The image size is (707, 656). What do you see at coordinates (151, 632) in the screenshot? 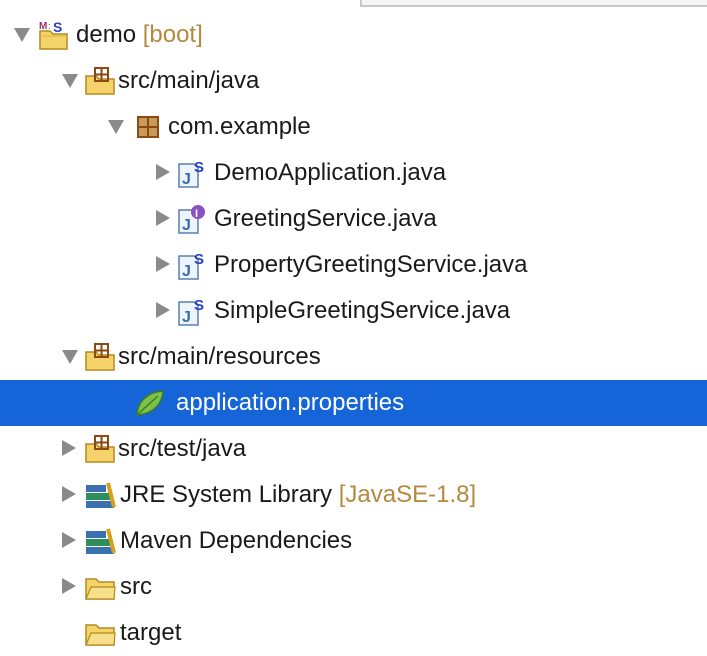
I see `folder-label: target` at bounding box center [151, 632].